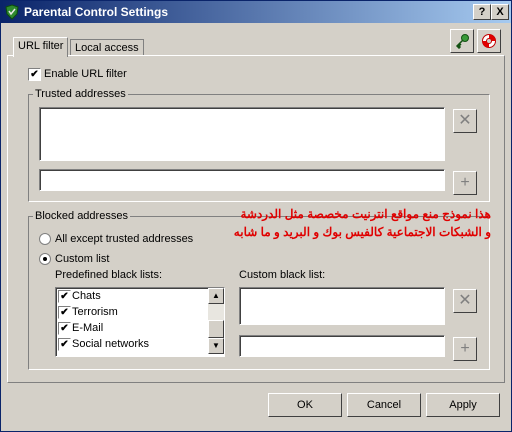 This screenshot has height=432, width=512. What do you see at coordinates (216, 346) in the screenshot?
I see `scroll-down-icon: ▼` at bounding box center [216, 346].